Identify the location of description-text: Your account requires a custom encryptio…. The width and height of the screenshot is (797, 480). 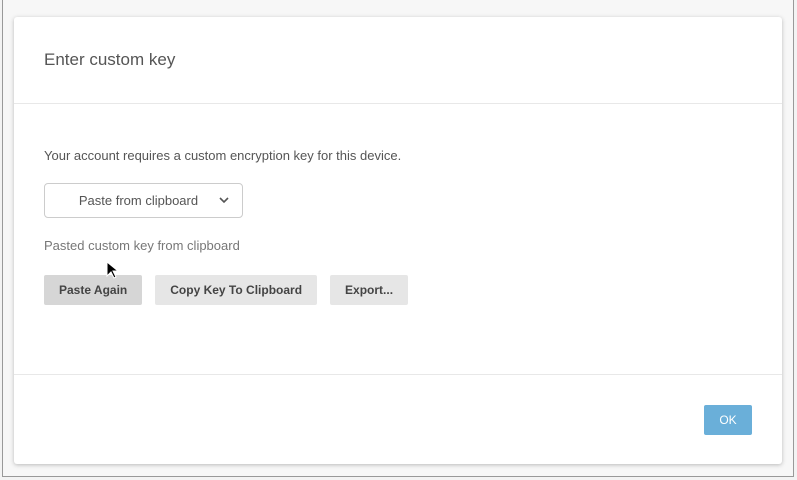
(223, 155).